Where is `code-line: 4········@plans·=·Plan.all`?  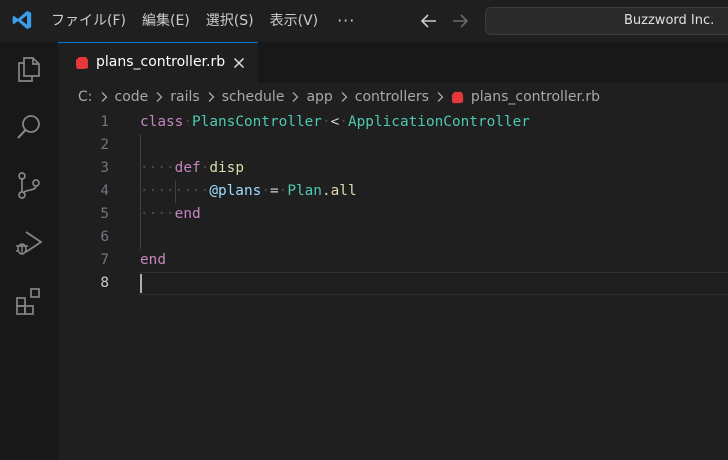 code-line: 4········@plans·=·Plan.all is located at coordinates (393, 191).